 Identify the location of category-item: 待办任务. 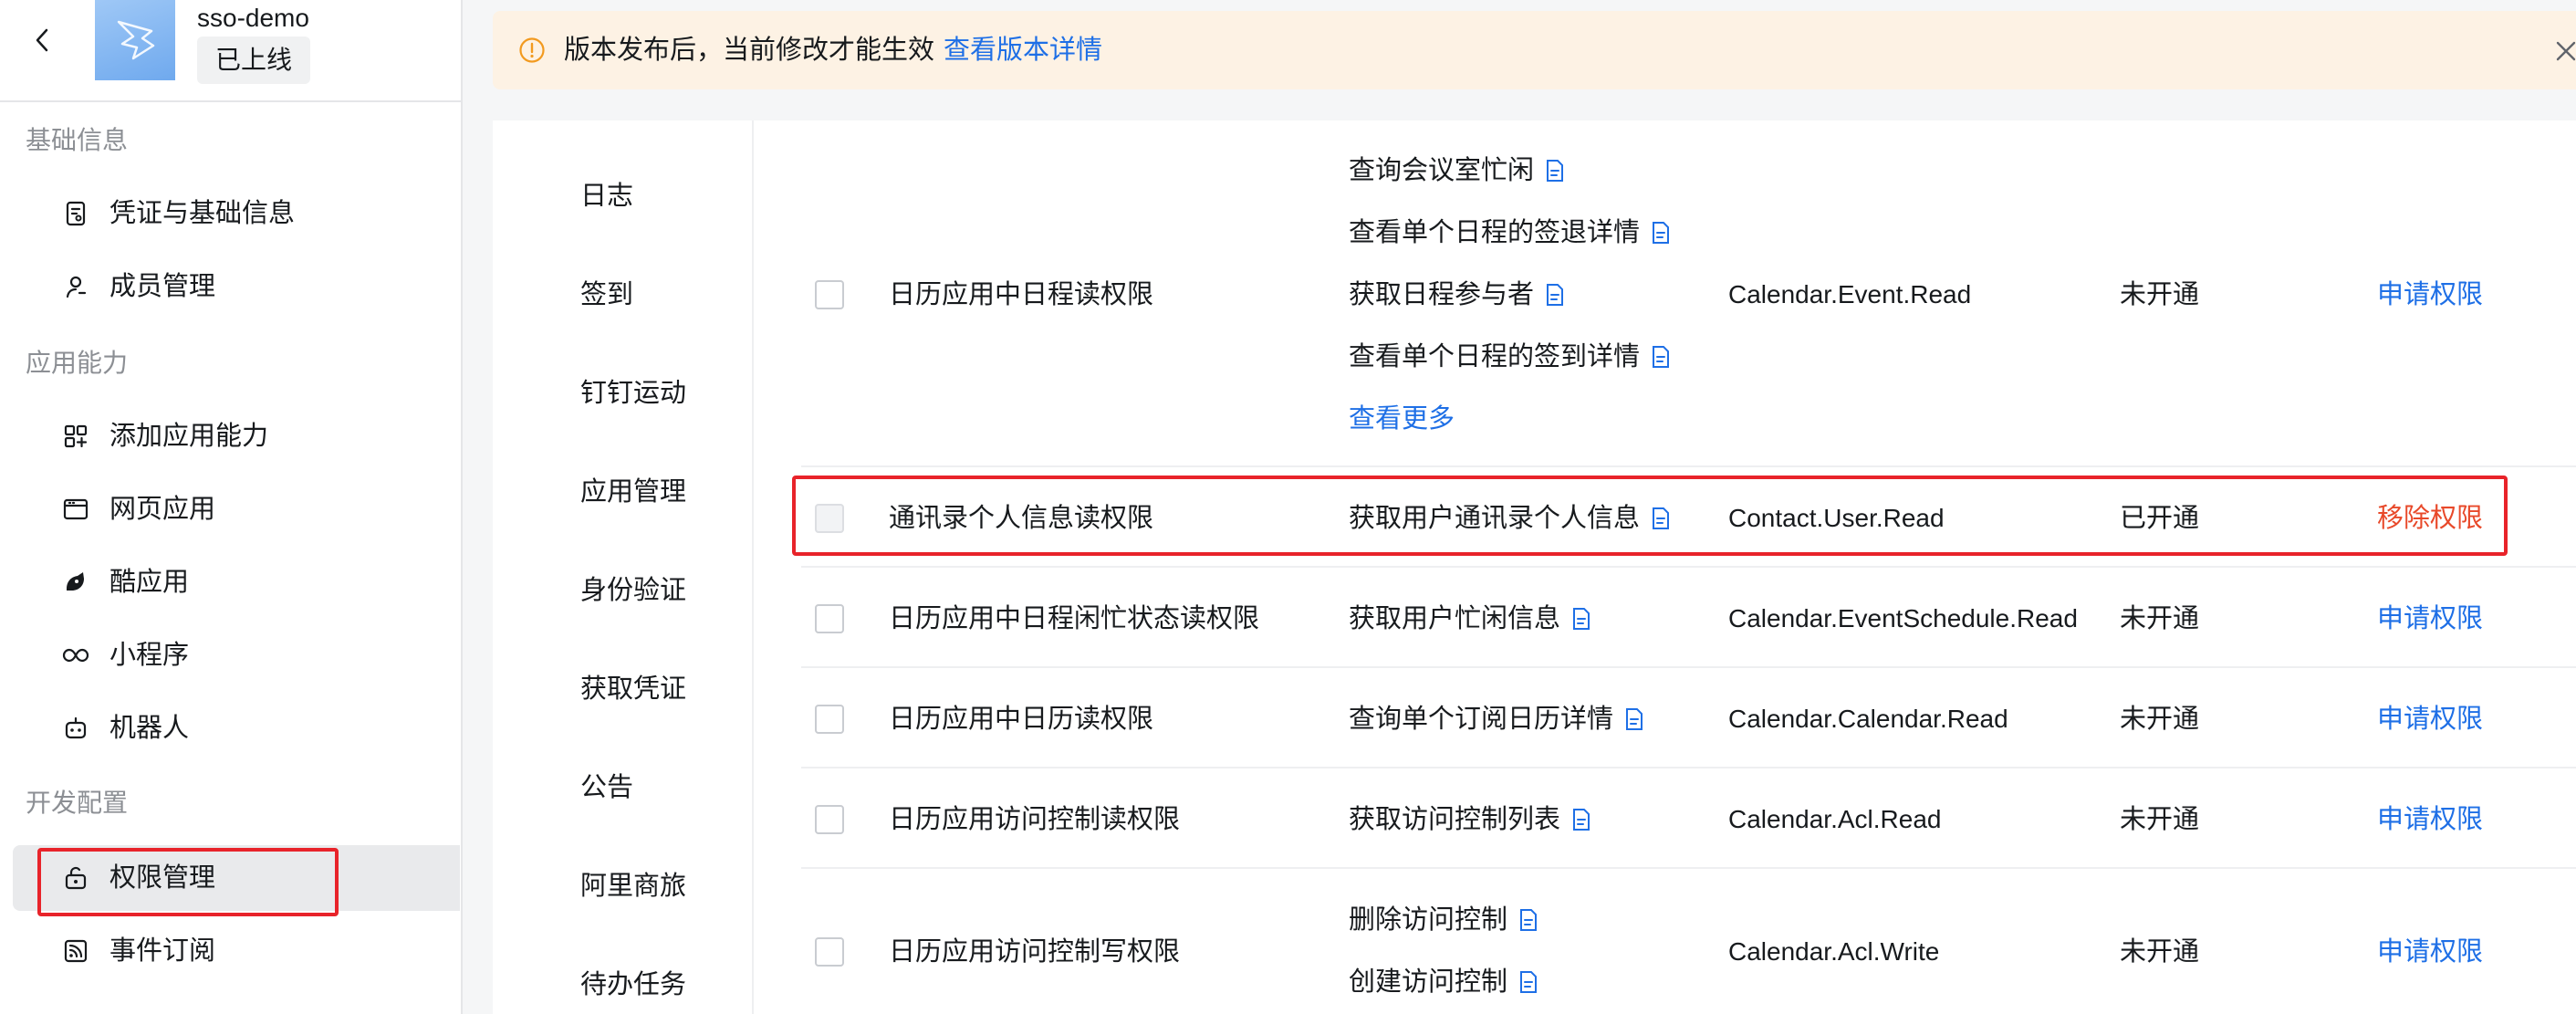
(633, 984).